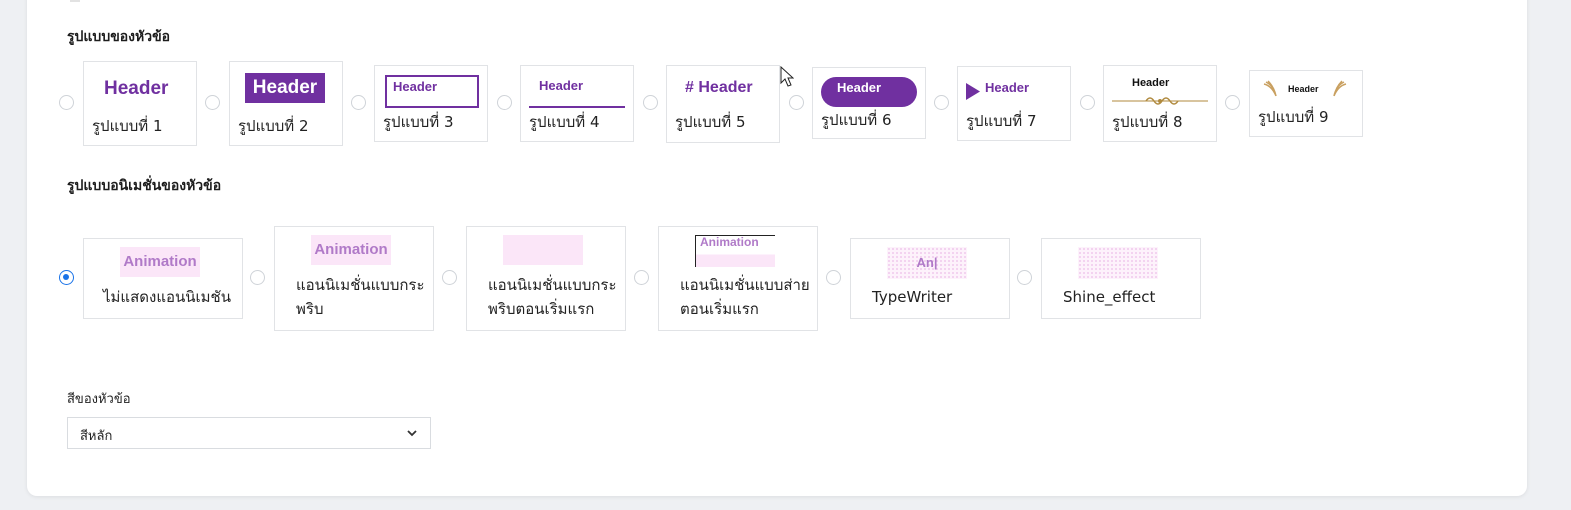 The image size is (1571, 510). Describe the element at coordinates (1147, 122) in the screenshot. I see `header-style-label-8: รูปแบบที่ 8` at that location.